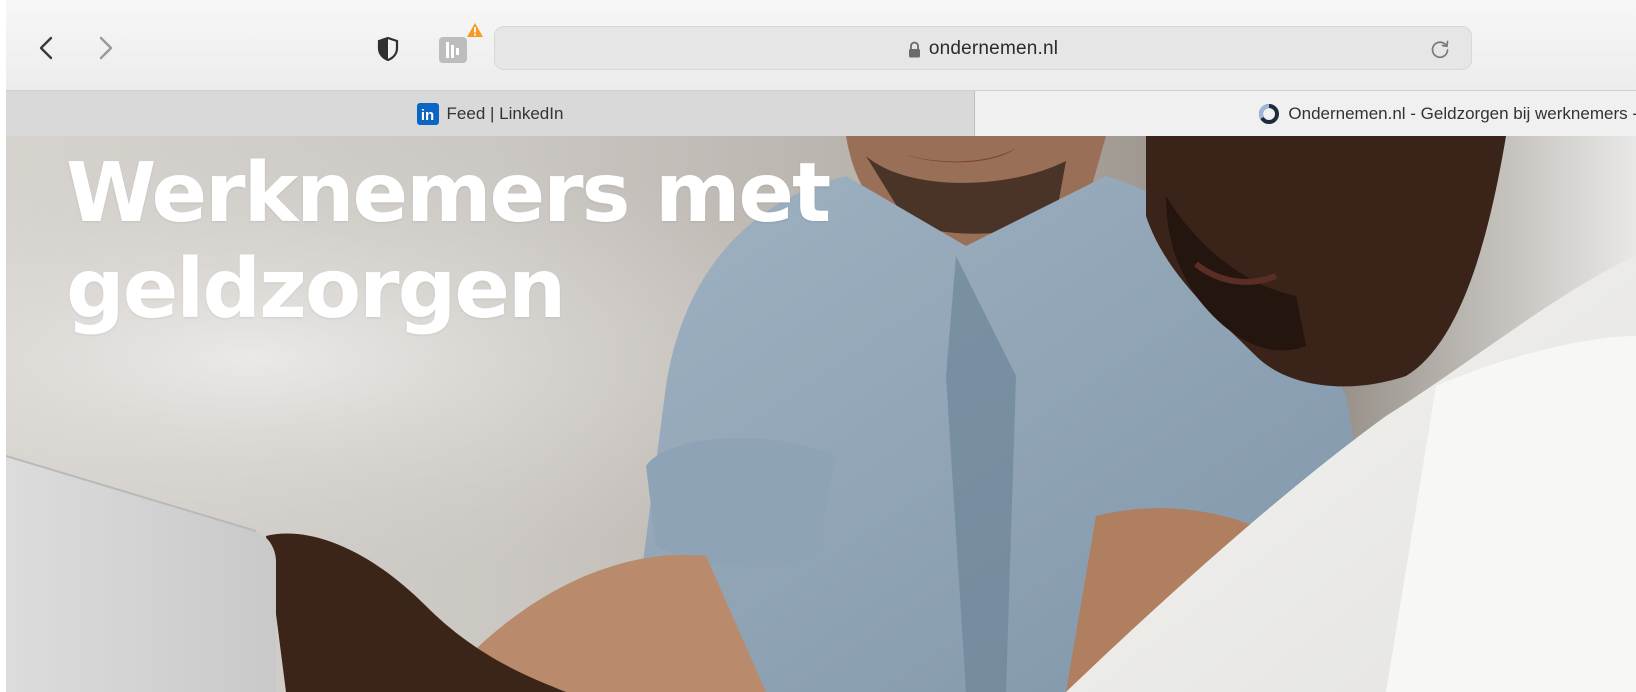  I want to click on hero-title-line-1: Werknemers met, so click(448, 193).